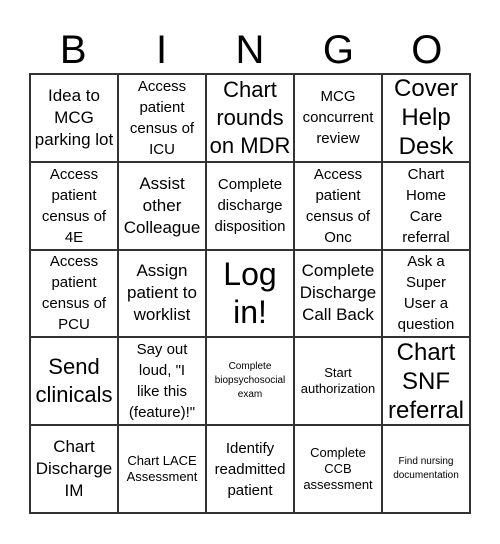  I want to click on bingo-cell: Find nursing documentation, so click(426, 469).